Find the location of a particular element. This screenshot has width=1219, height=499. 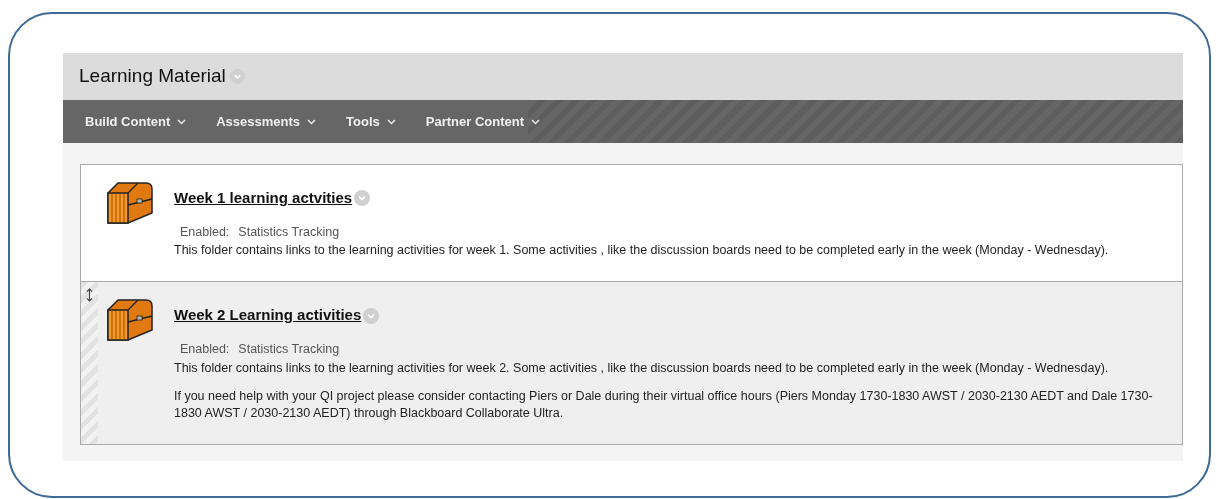

menu-button: Build Content is located at coordinates (136, 121).